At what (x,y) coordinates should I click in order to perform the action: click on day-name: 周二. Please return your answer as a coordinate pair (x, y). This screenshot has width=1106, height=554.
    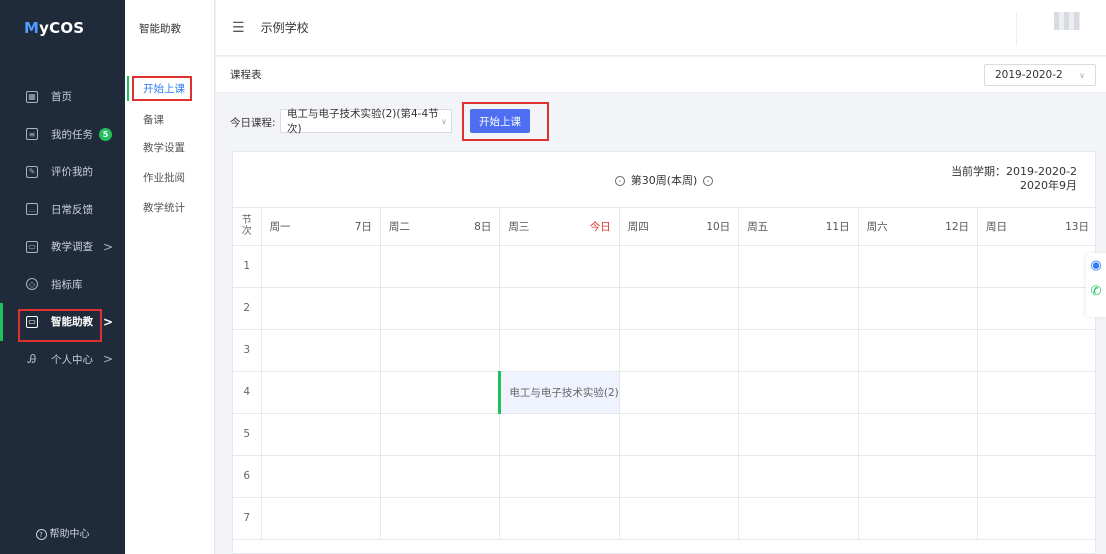
    Looking at the image, I should click on (399, 226).